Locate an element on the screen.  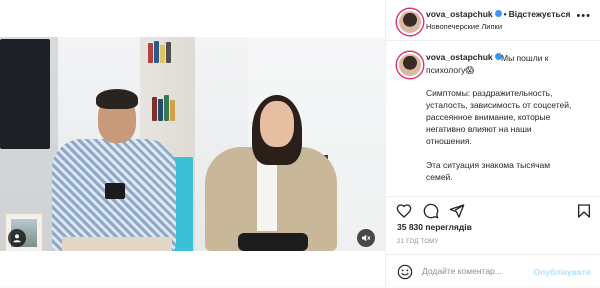
user-tag-icon is located at coordinates (17, 238).